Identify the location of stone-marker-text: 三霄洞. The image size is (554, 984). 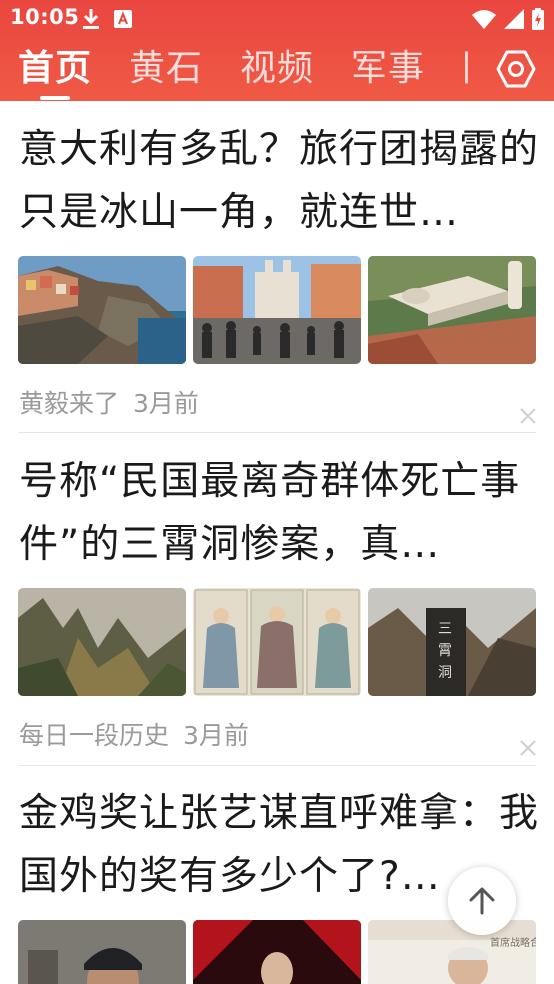
(445, 651).